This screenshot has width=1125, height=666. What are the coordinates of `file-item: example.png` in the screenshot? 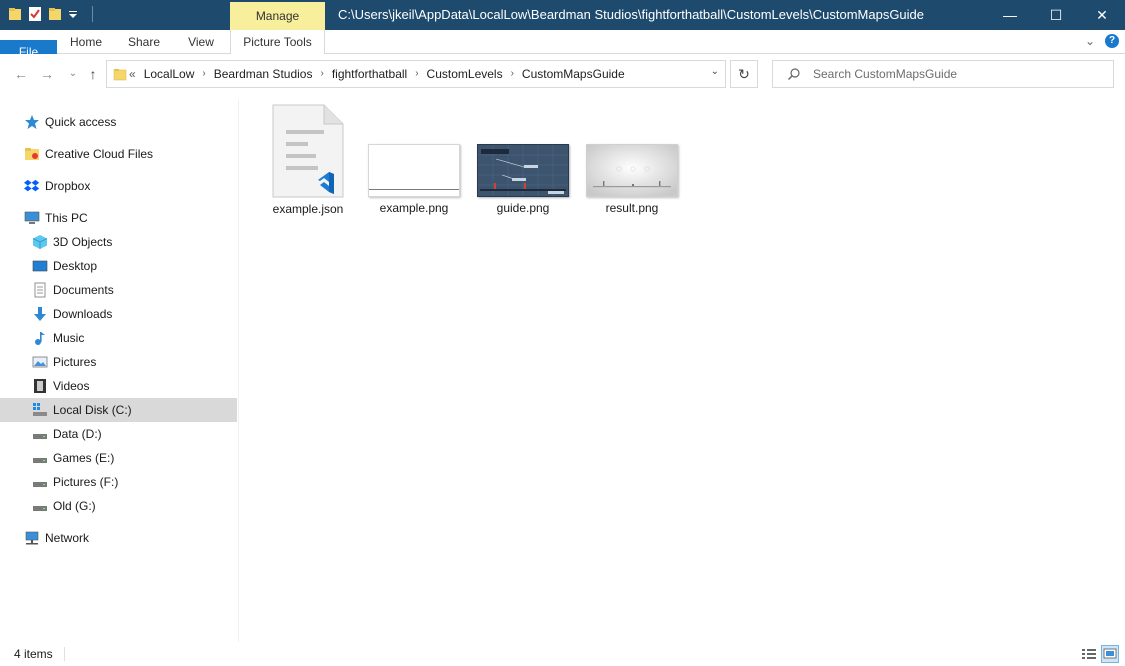 It's located at (414, 159).